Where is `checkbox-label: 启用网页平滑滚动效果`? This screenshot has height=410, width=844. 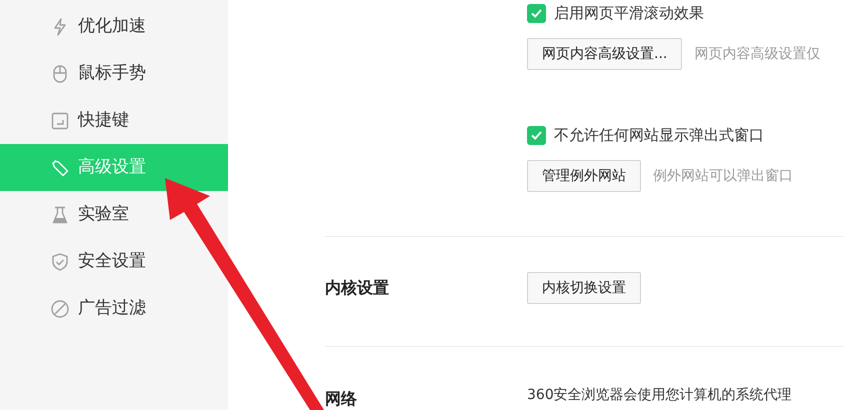
checkbox-label: 启用网页平滑滚动效果 is located at coordinates (629, 13).